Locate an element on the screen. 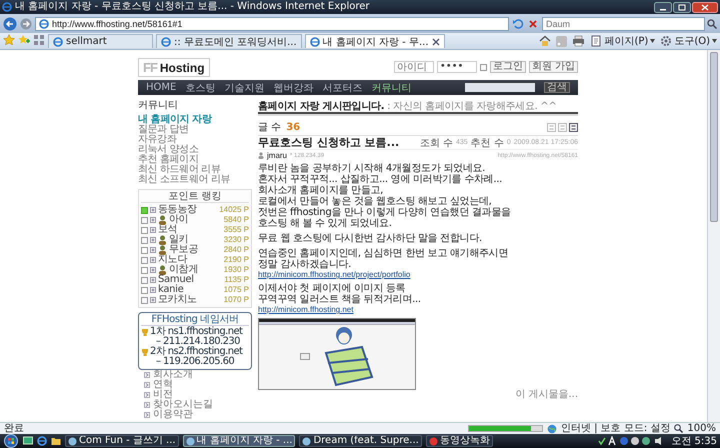 The width and height of the screenshot is (720, 448). remember-checkbox is located at coordinates (483, 67).